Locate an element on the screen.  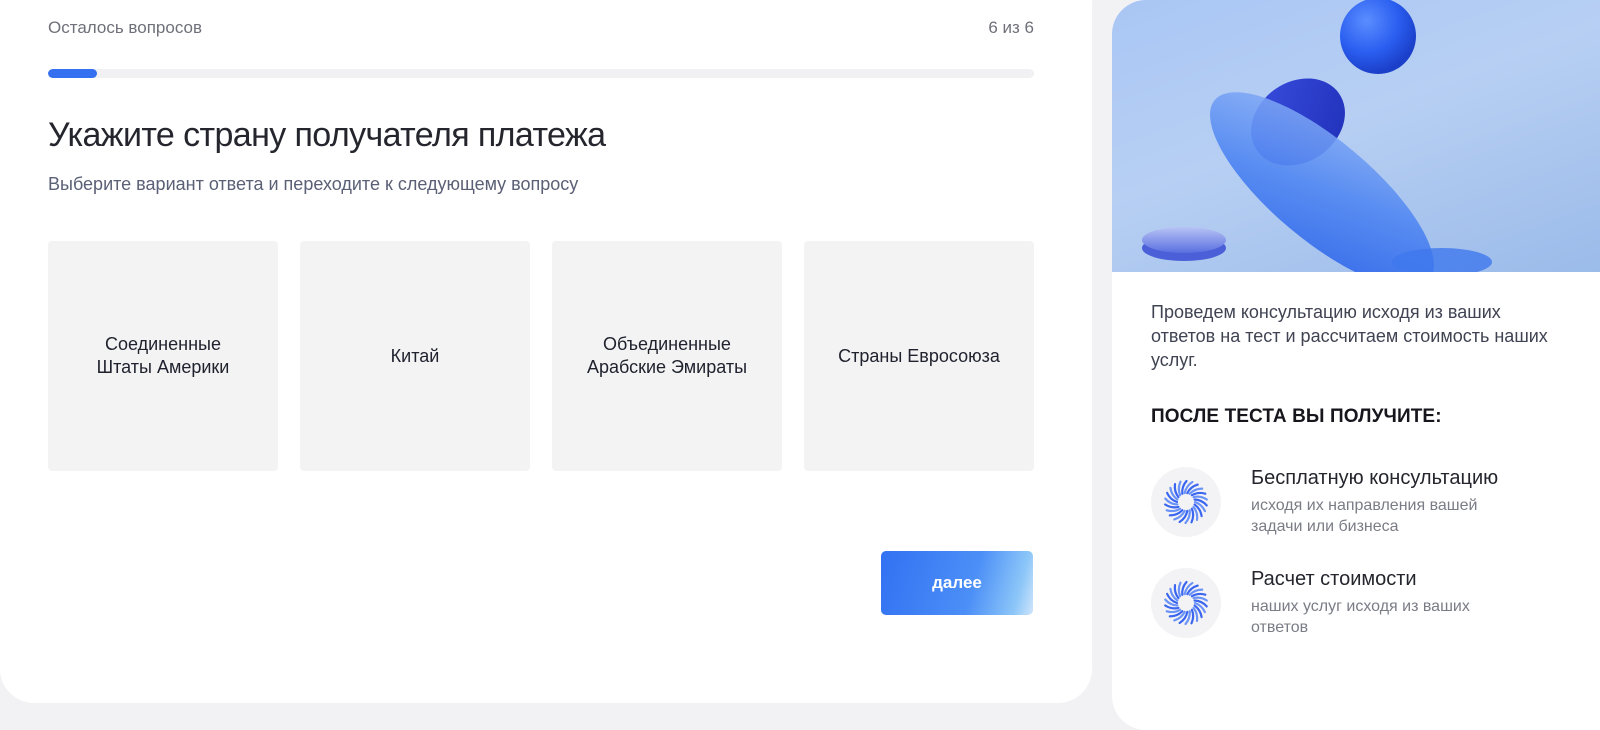
next-button: далее is located at coordinates (957, 583).